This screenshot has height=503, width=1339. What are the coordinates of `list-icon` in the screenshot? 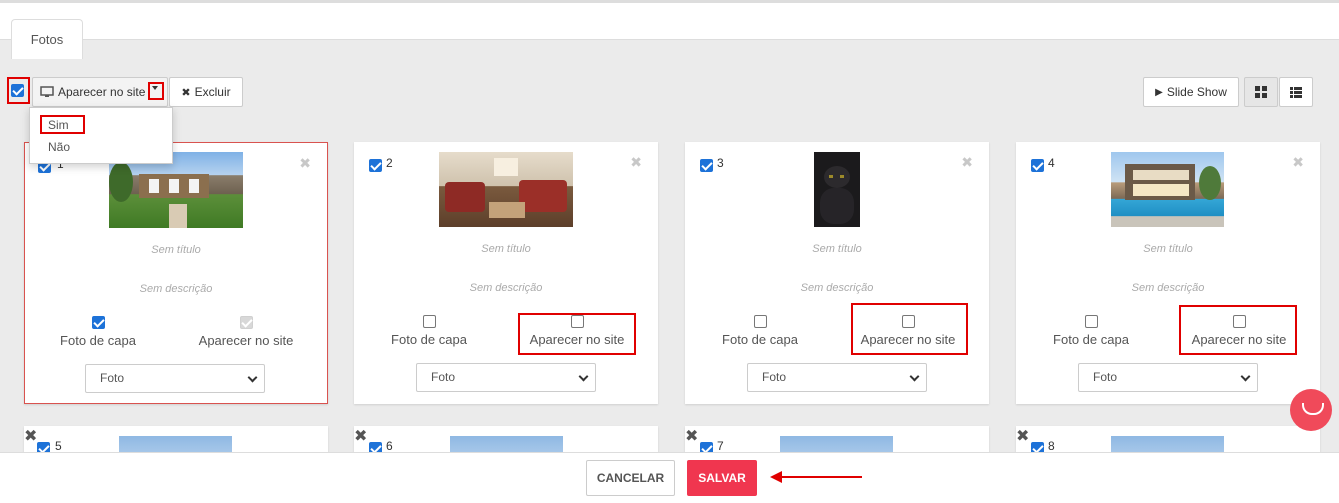 It's located at (1296, 92).